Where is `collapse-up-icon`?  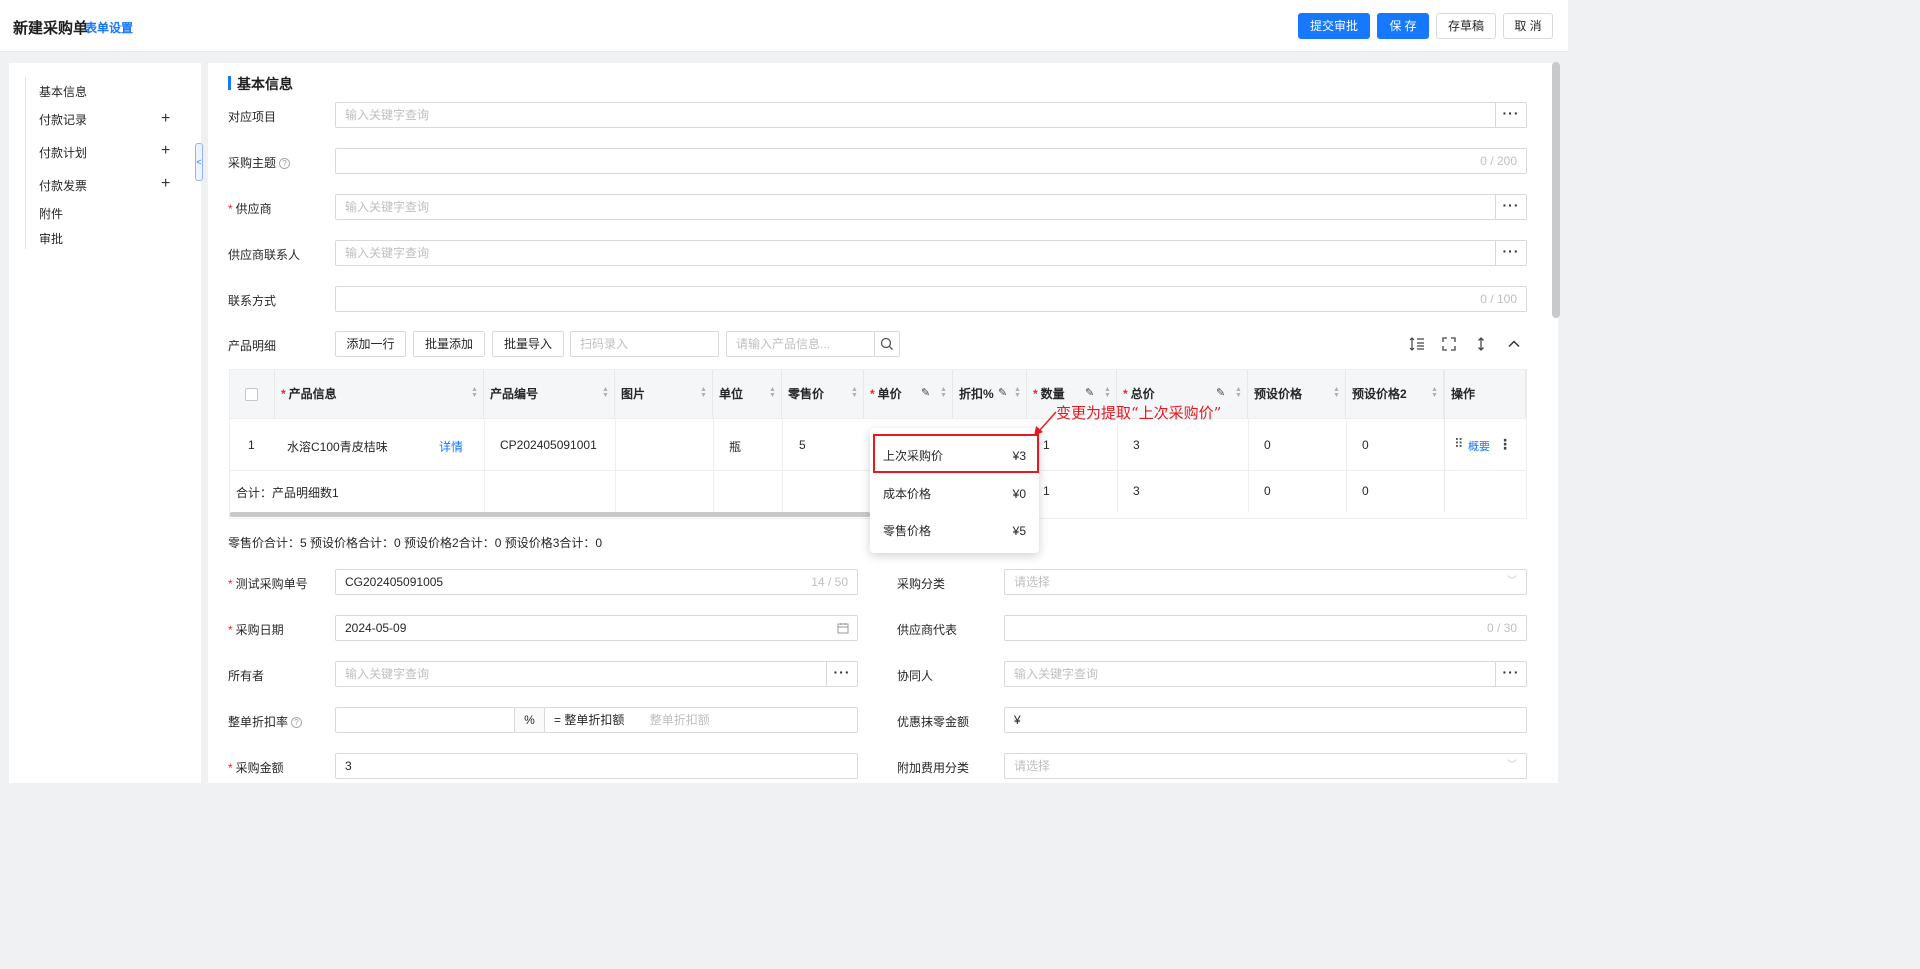 collapse-up-icon is located at coordinates (1514, 344).